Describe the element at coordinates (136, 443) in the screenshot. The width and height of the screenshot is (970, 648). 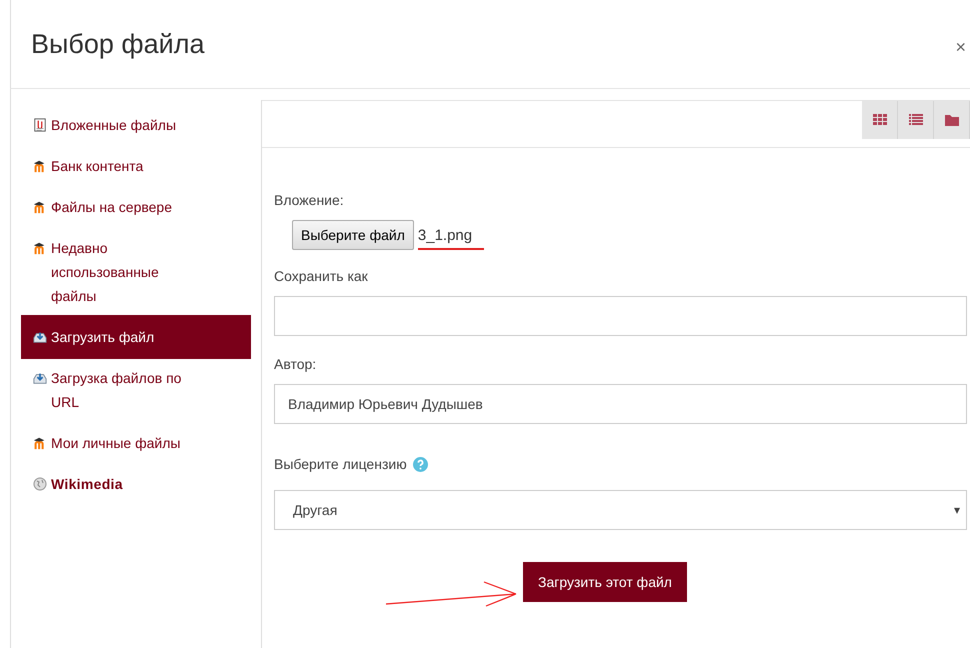
I see `sidebar-item: Мои личные файлы` at that location.